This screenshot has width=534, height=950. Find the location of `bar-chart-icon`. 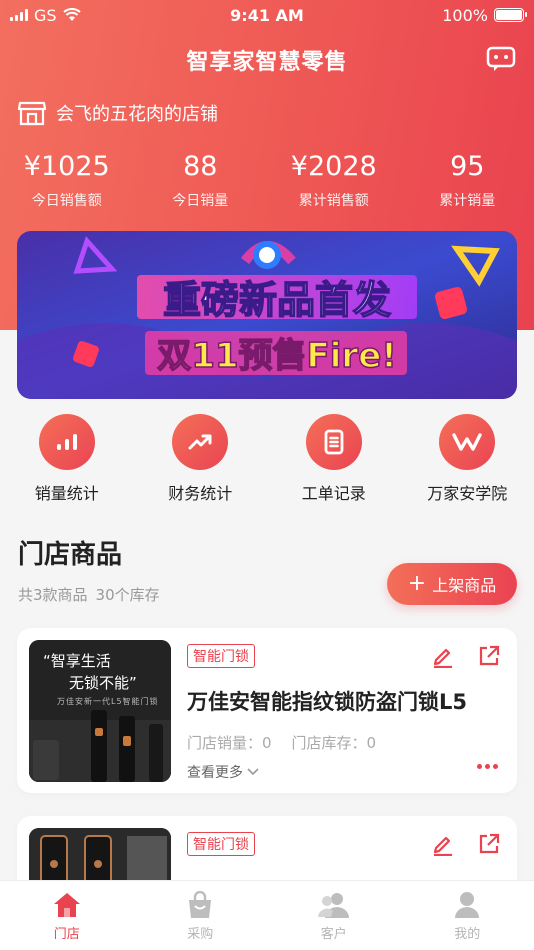

bar-chart-icon is located at coordinates (66, 442).